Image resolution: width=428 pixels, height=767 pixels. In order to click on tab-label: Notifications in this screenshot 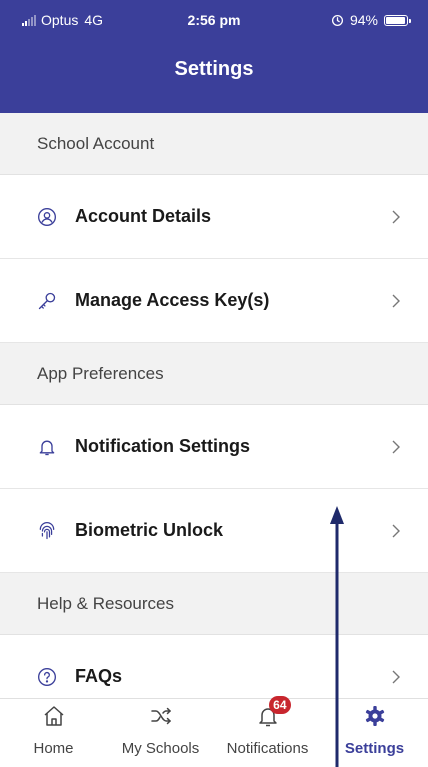, I will do `click(267, 748)`.